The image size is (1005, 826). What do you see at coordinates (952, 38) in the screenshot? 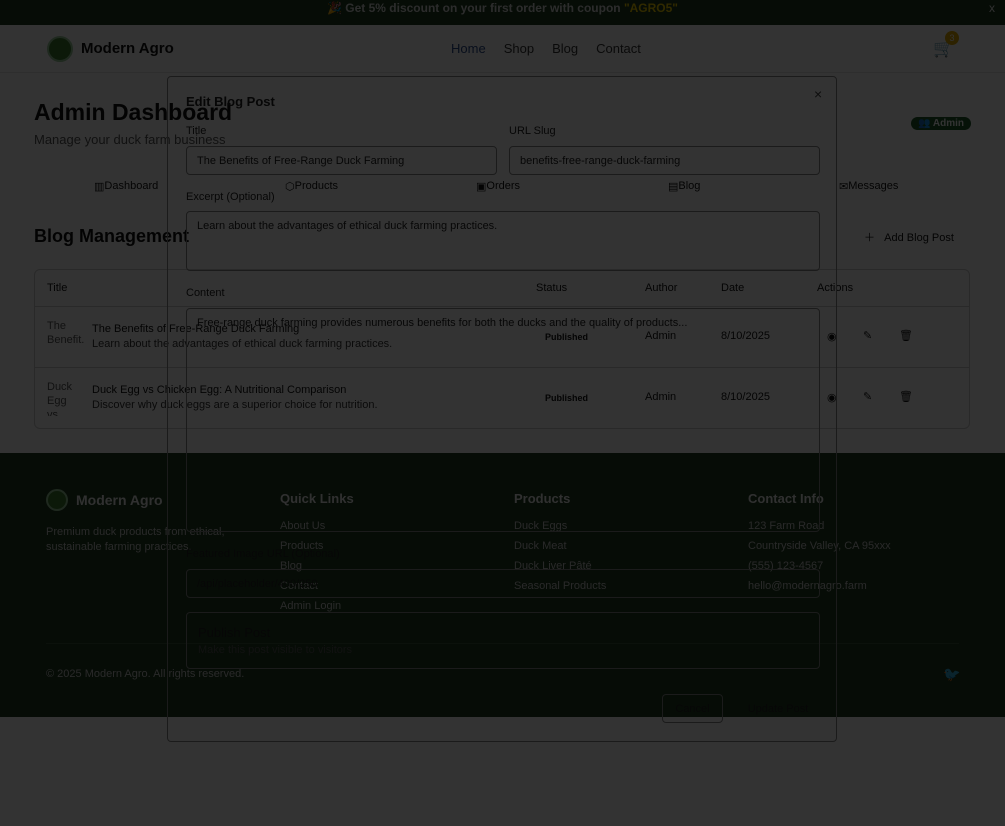
I see `cart-count: 3` at bounding box center [952, 38].